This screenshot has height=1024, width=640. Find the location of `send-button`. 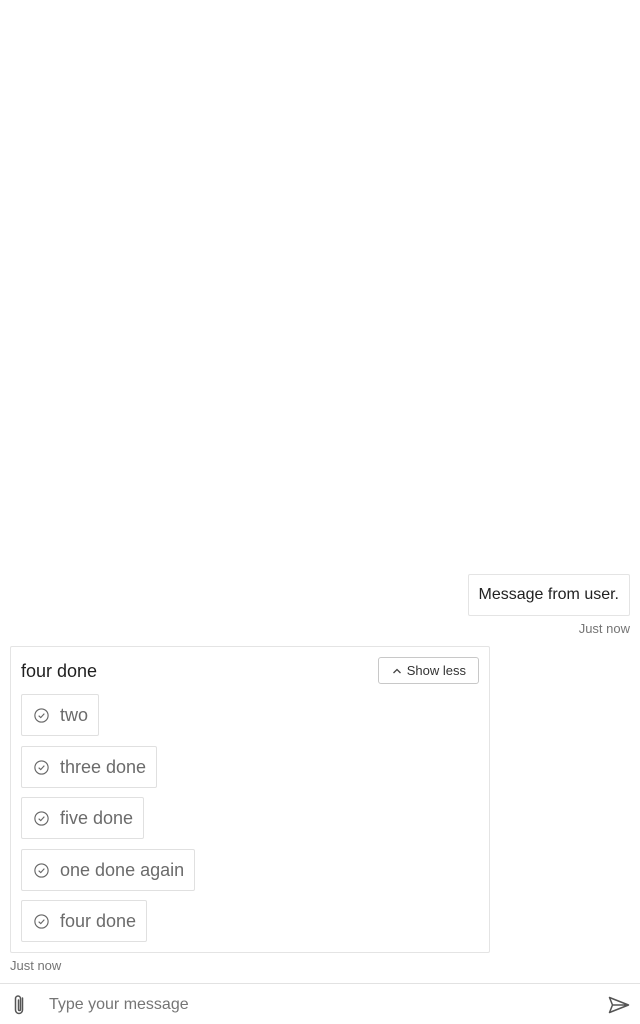

send-button is located at coordinates (619, 1005).